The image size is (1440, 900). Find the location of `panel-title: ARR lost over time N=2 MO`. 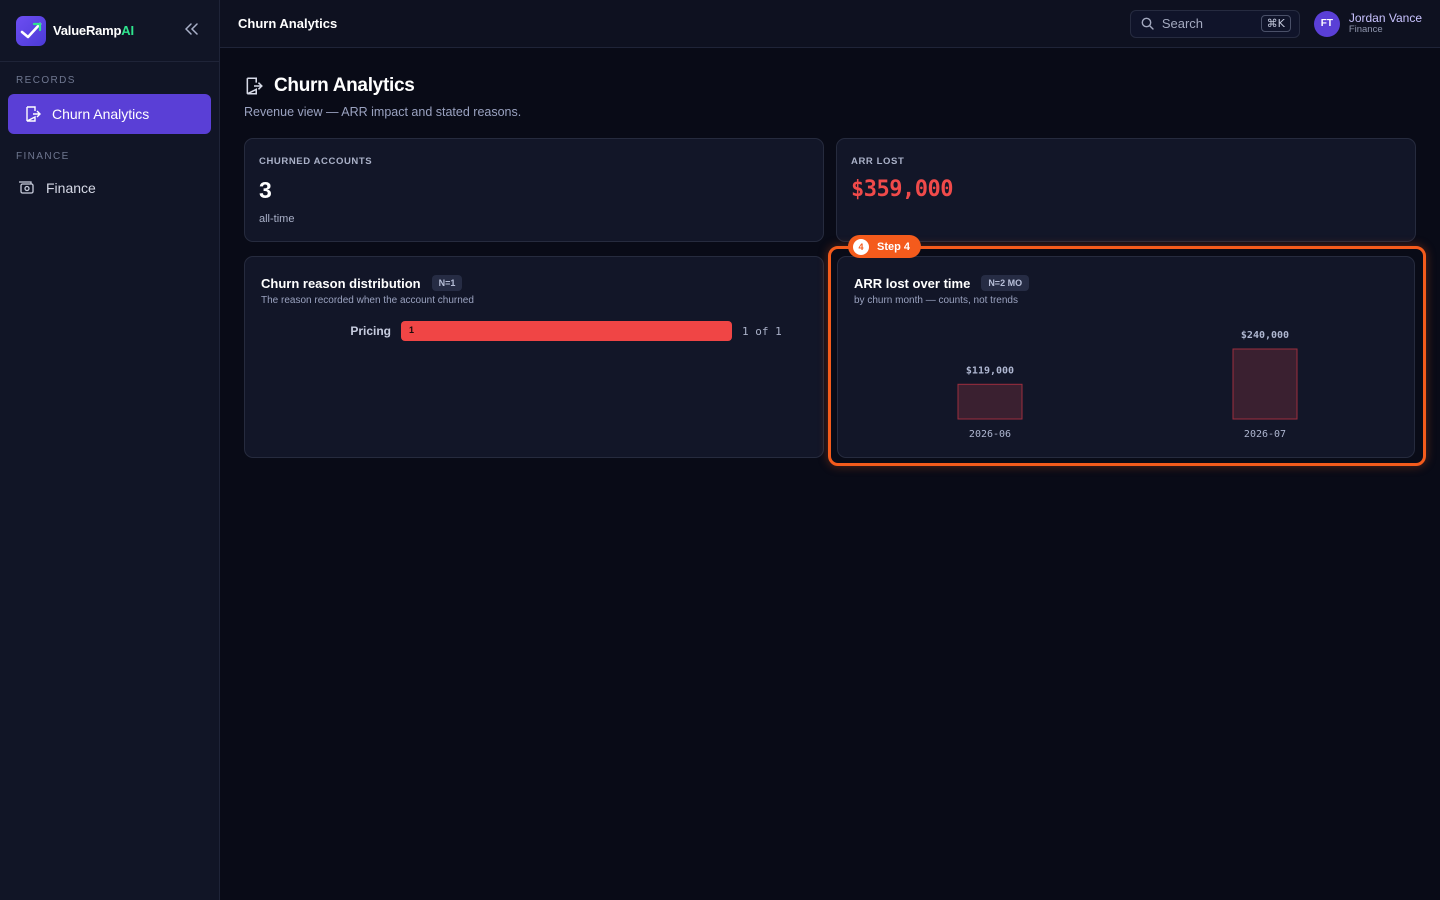

panel-title: ARR lost over time N=2 MO is located at coordinates (942, 283).